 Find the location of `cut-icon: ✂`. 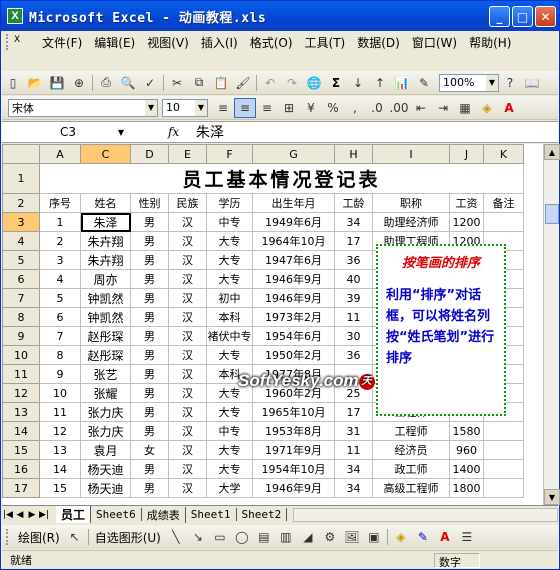

cut-icon: ✂ is located at coordinates (177, 83).